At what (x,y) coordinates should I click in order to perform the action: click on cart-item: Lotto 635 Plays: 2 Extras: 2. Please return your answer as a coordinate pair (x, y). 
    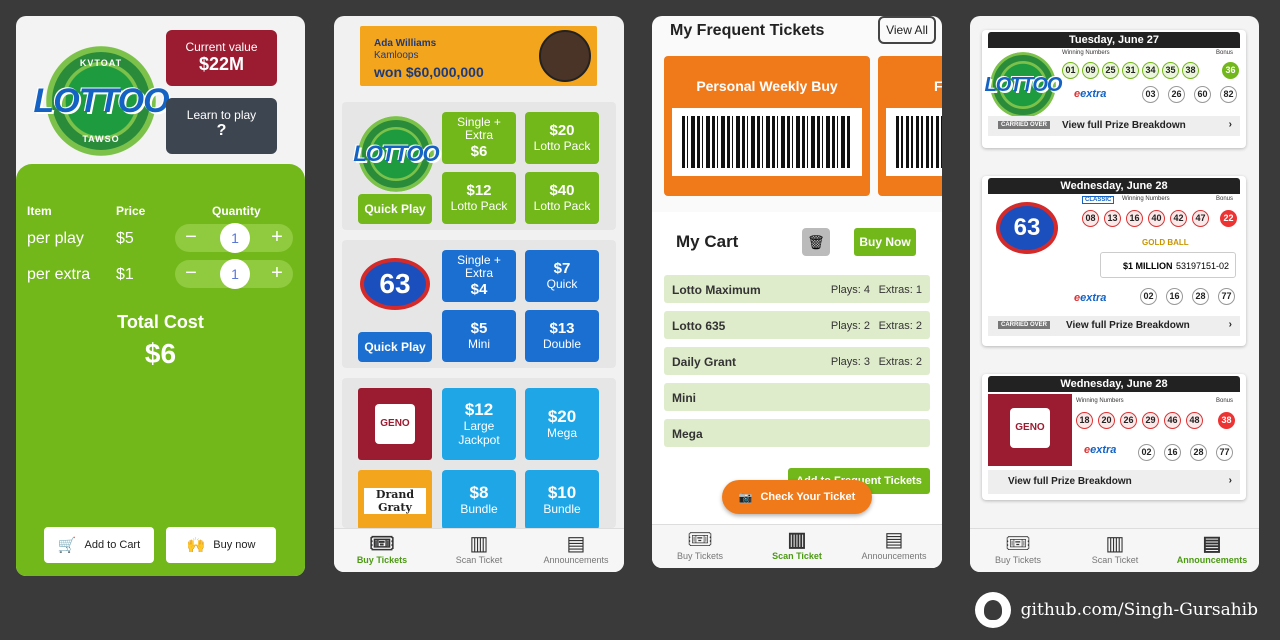
    Looking at the image, I should click on (797, 325).